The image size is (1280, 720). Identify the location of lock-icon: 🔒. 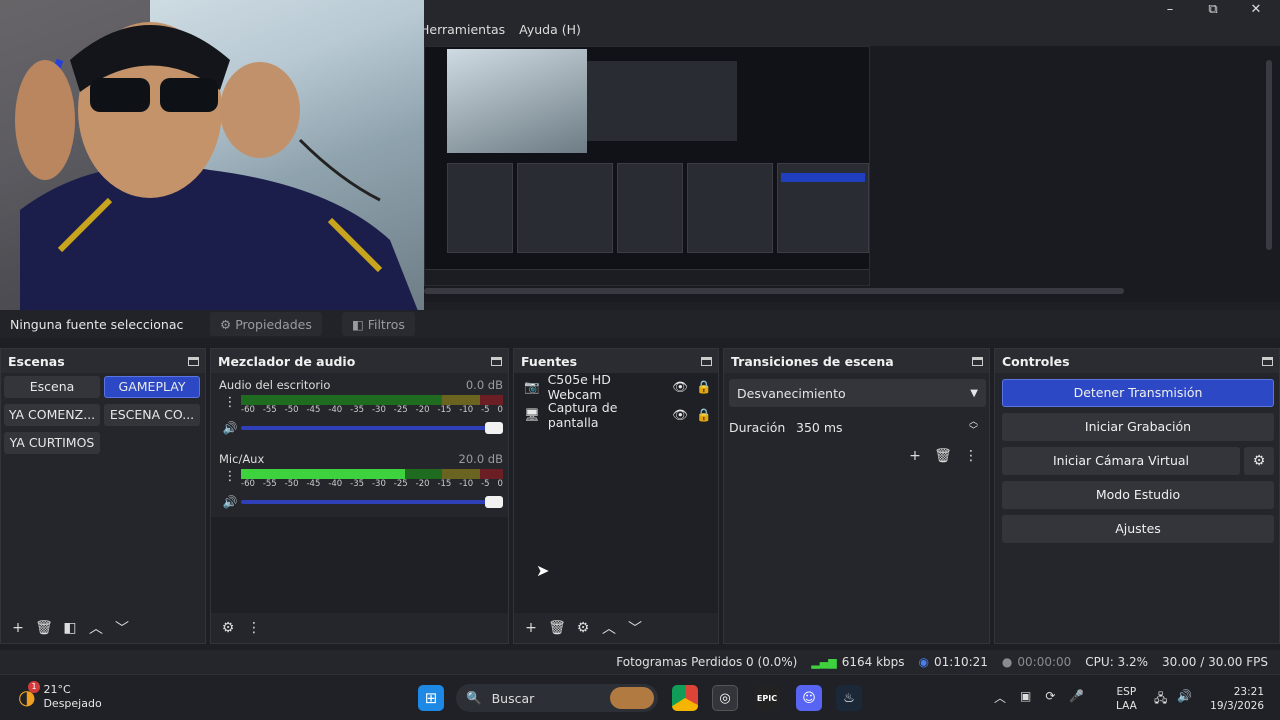
(707, 415).